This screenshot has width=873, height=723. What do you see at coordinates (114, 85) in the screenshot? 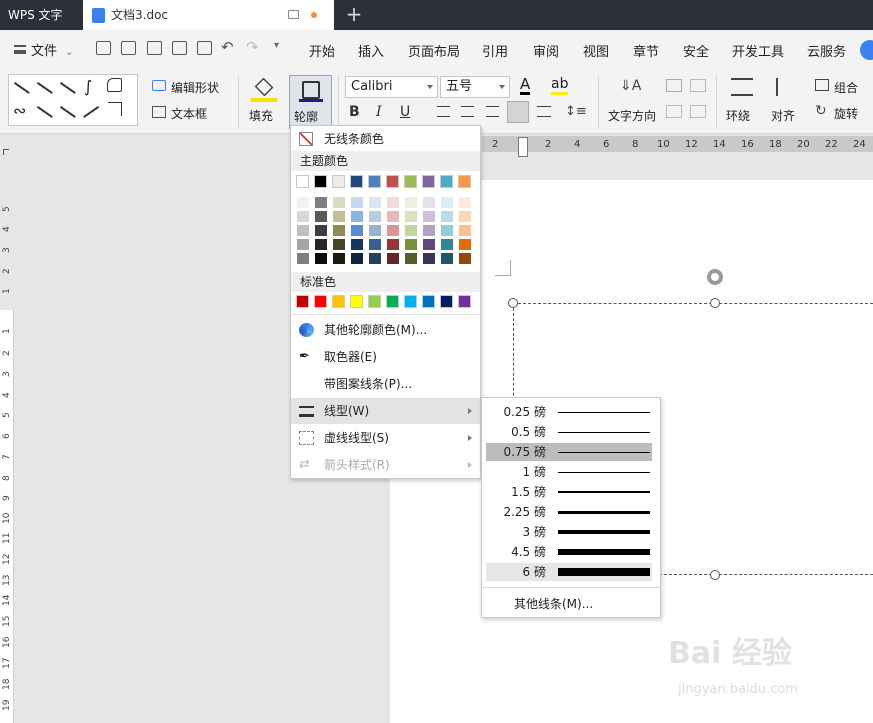
I see `freeform-shape-icon` at bounding box center [114, 85].